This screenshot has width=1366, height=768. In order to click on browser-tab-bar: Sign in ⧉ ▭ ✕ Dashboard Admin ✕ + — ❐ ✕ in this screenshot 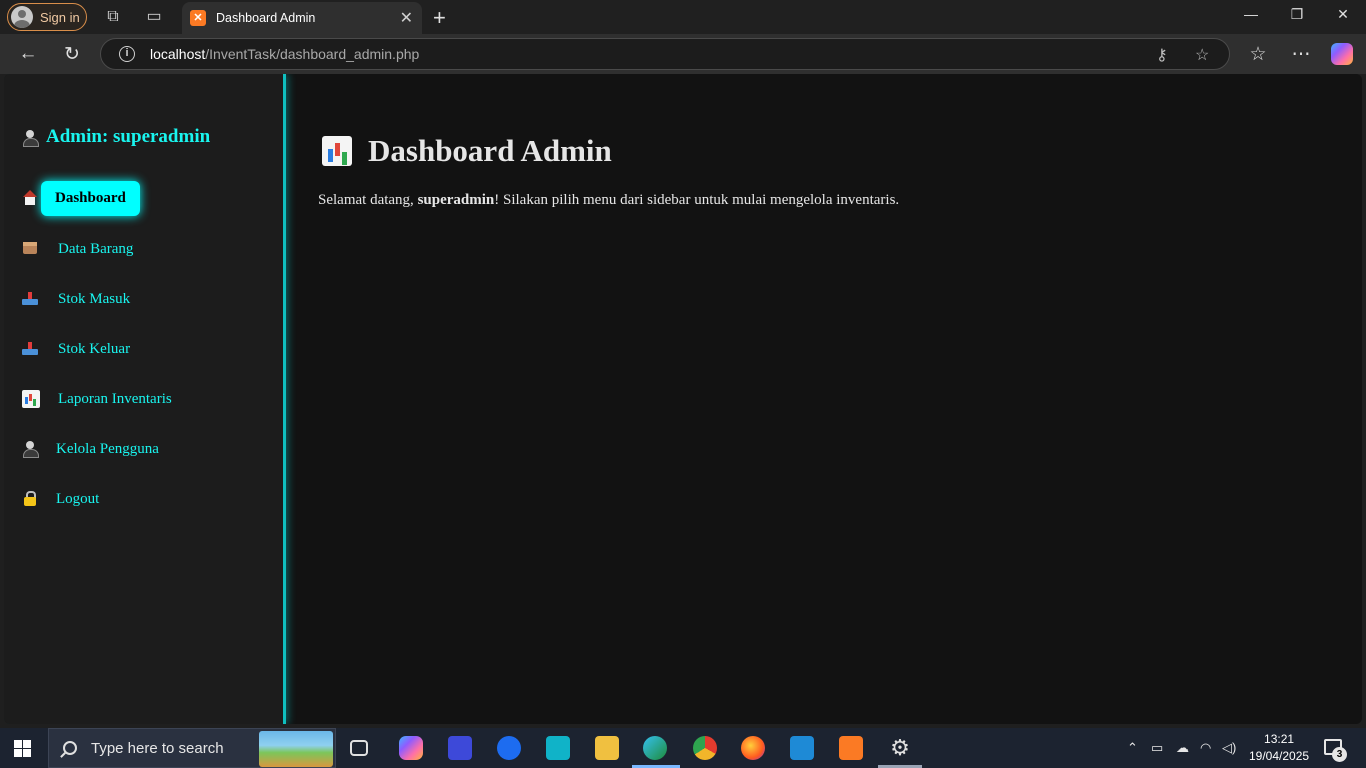, I will do `click(683, 17)`.